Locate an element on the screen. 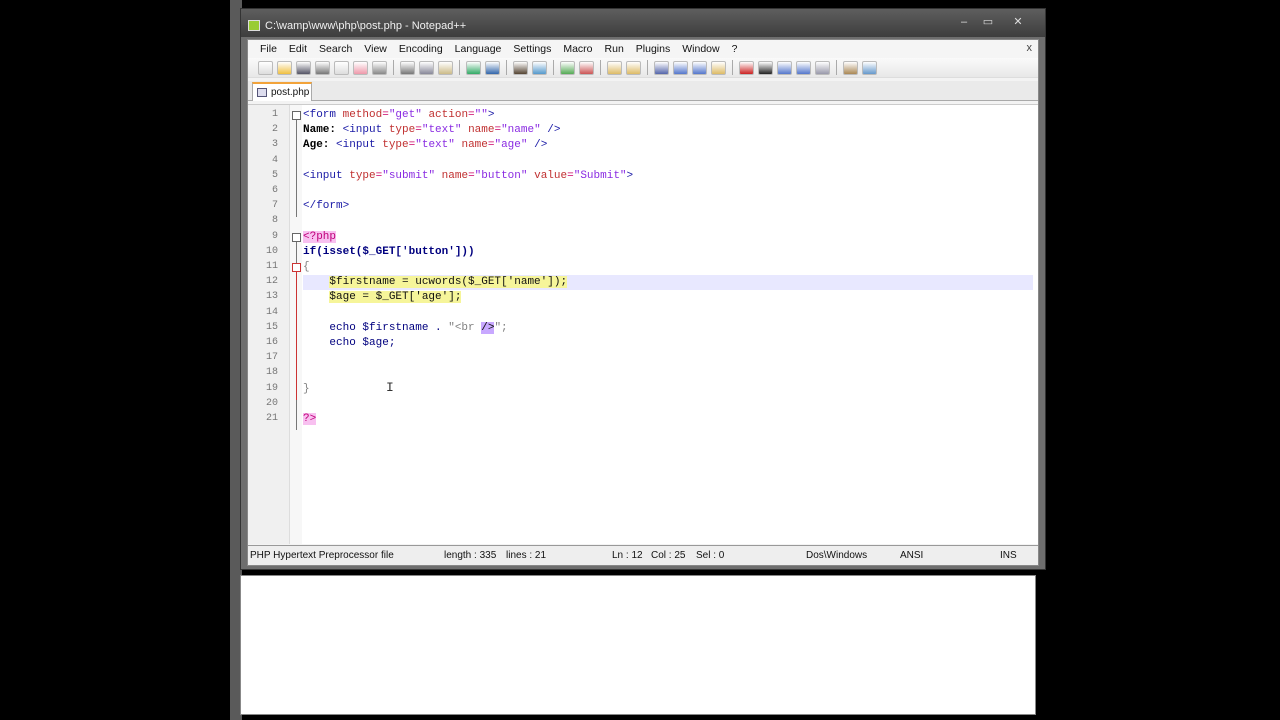 This screenshot has height=720, width=1280. code-line: if(isset($_GET['button'])) is located at coordinates (668, 252).